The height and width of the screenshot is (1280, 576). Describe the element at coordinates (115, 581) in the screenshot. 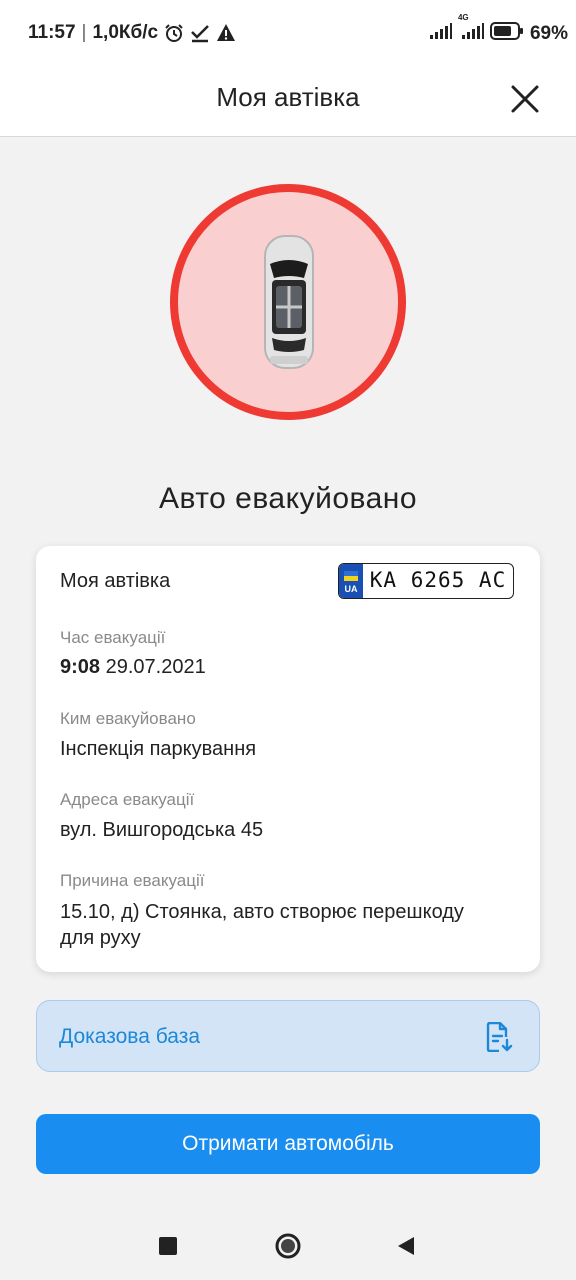

I see `card-title: Моя автівка` at that location.